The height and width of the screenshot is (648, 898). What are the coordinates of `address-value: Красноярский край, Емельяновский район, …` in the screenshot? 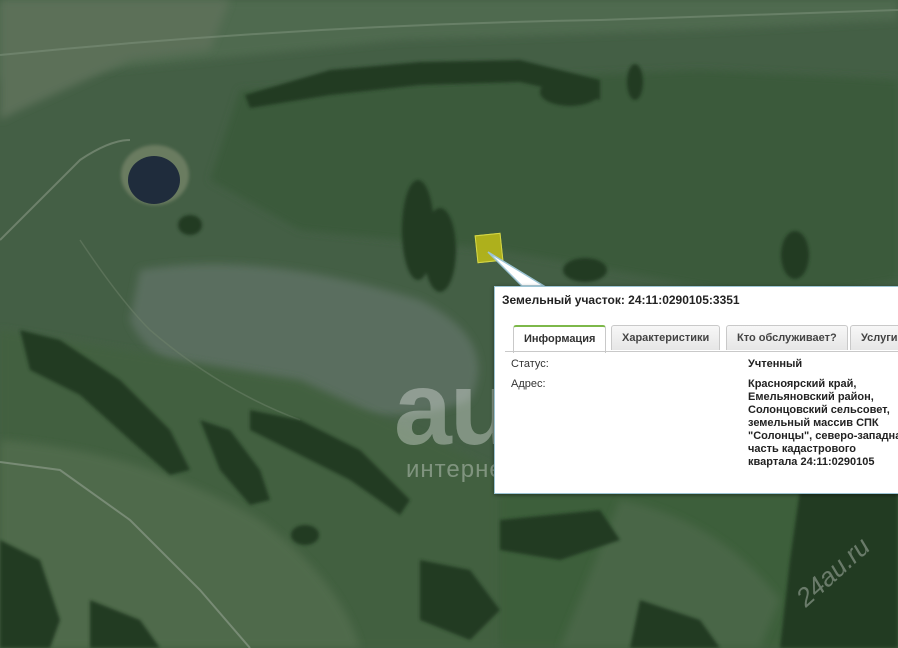 It's located at (823, 423).